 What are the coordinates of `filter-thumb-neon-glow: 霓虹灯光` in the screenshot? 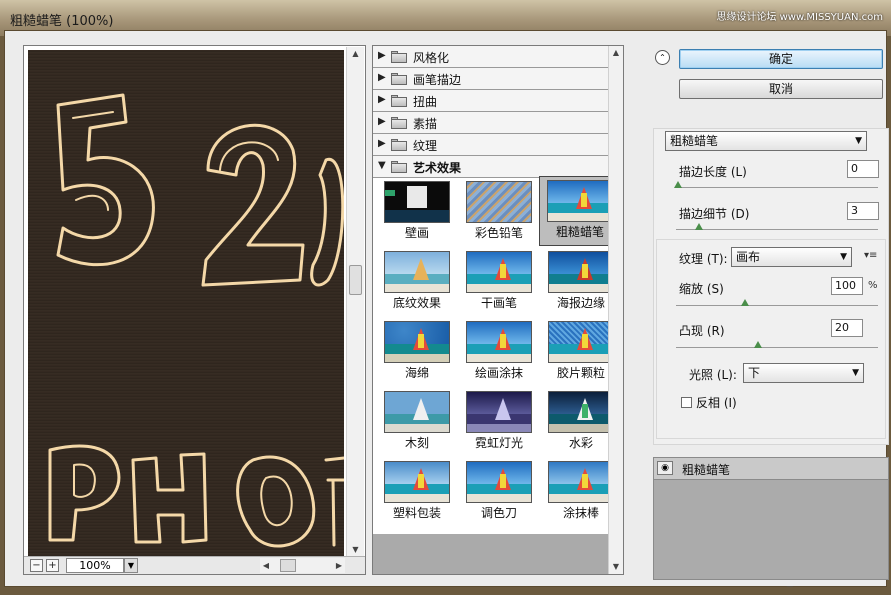 It's located at (499, 423).